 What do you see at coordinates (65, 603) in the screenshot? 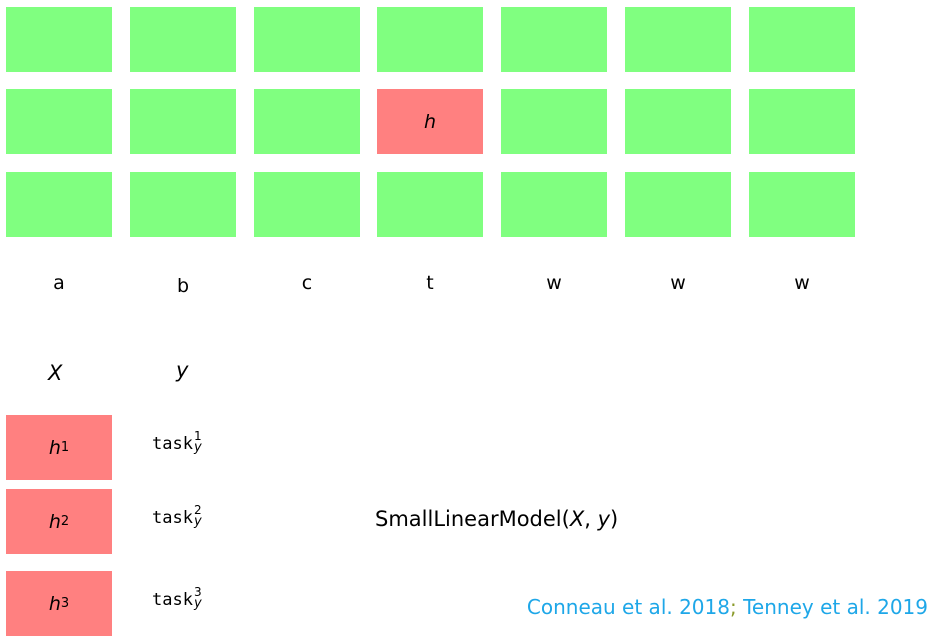
I see `h-subscript: 3` at bounding box center [65, 603].